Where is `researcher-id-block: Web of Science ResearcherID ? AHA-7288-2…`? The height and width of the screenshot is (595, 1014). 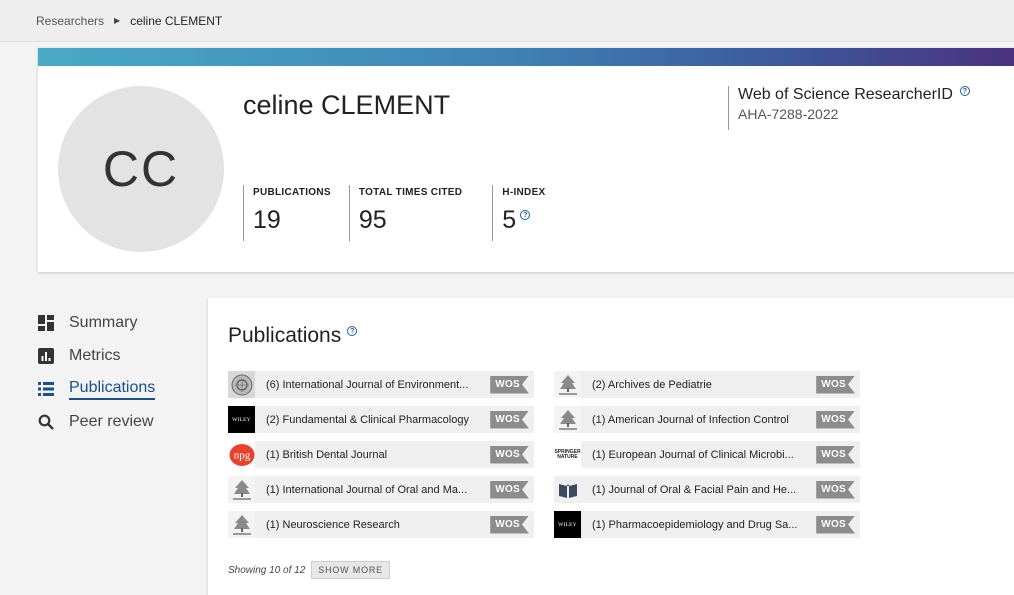 researcher-id-block: Web of Science ResearcherID ? AHA-7288-2… is located at coordinates (849, 108).